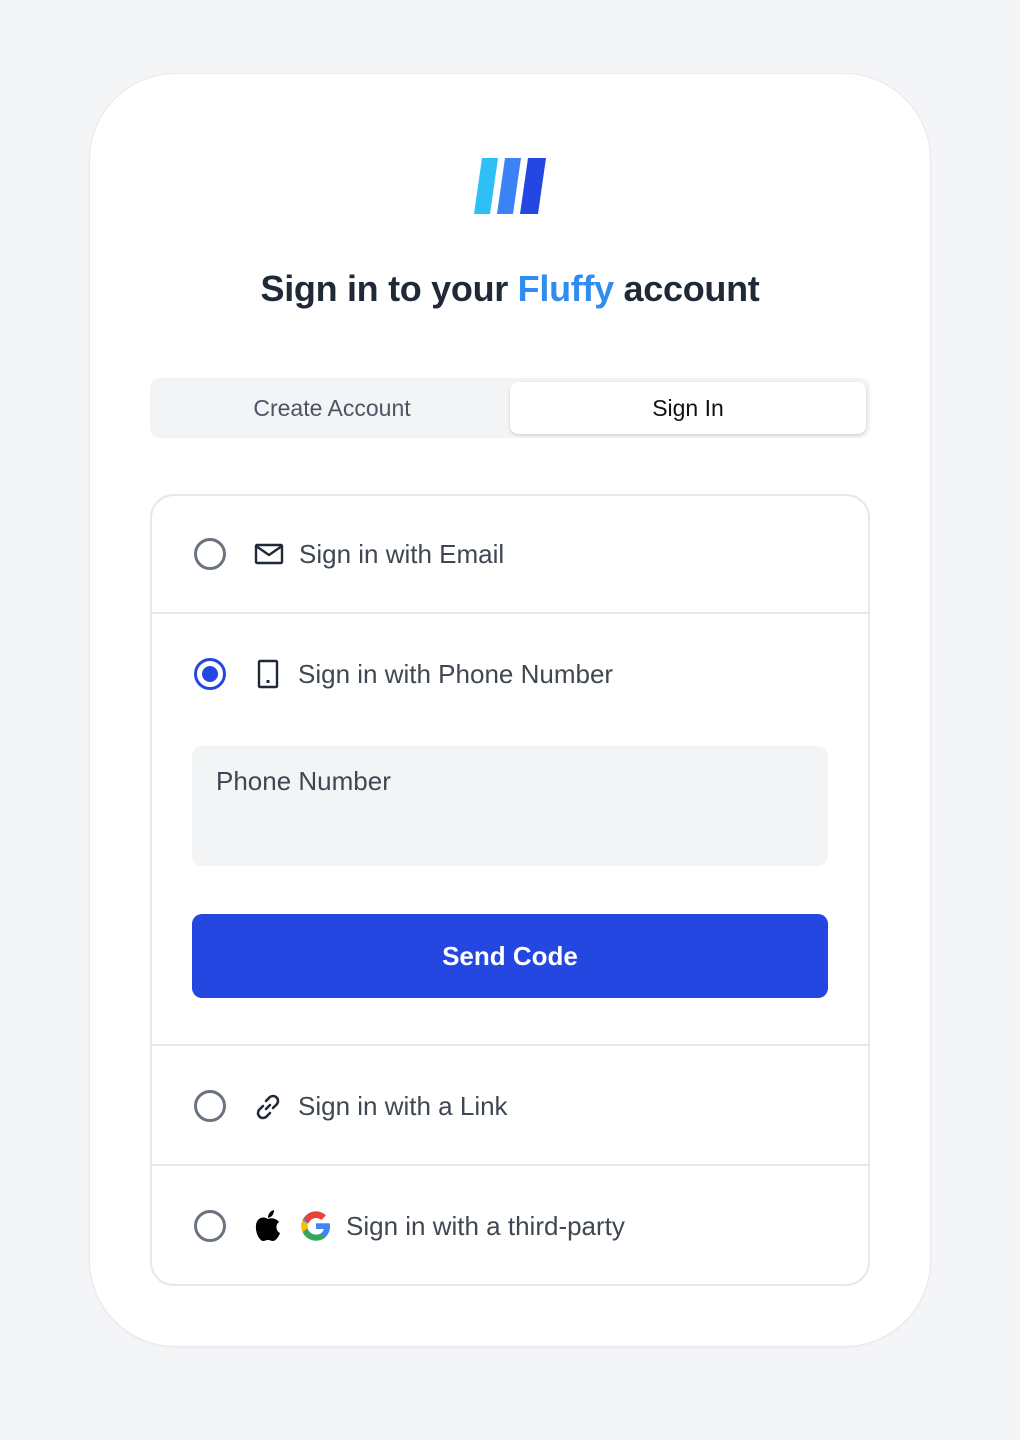 Image resolution: width=1020 pixels, height=1440 pixels. What do you see at coordinates (303, 781) in the screenshot?
I see `phone-number-placeholder: Phone Number` at bounding box center [303, 781].